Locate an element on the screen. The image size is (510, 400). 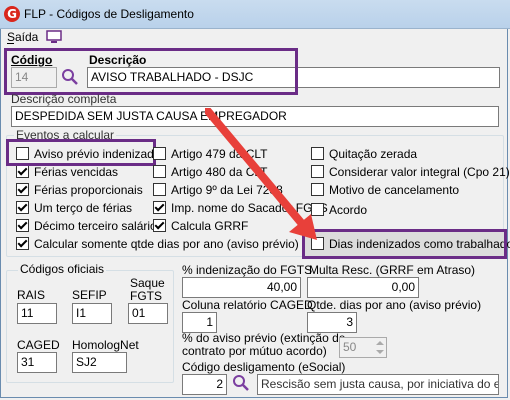
sefip-field: I1 is located at coordinates (92, 313).